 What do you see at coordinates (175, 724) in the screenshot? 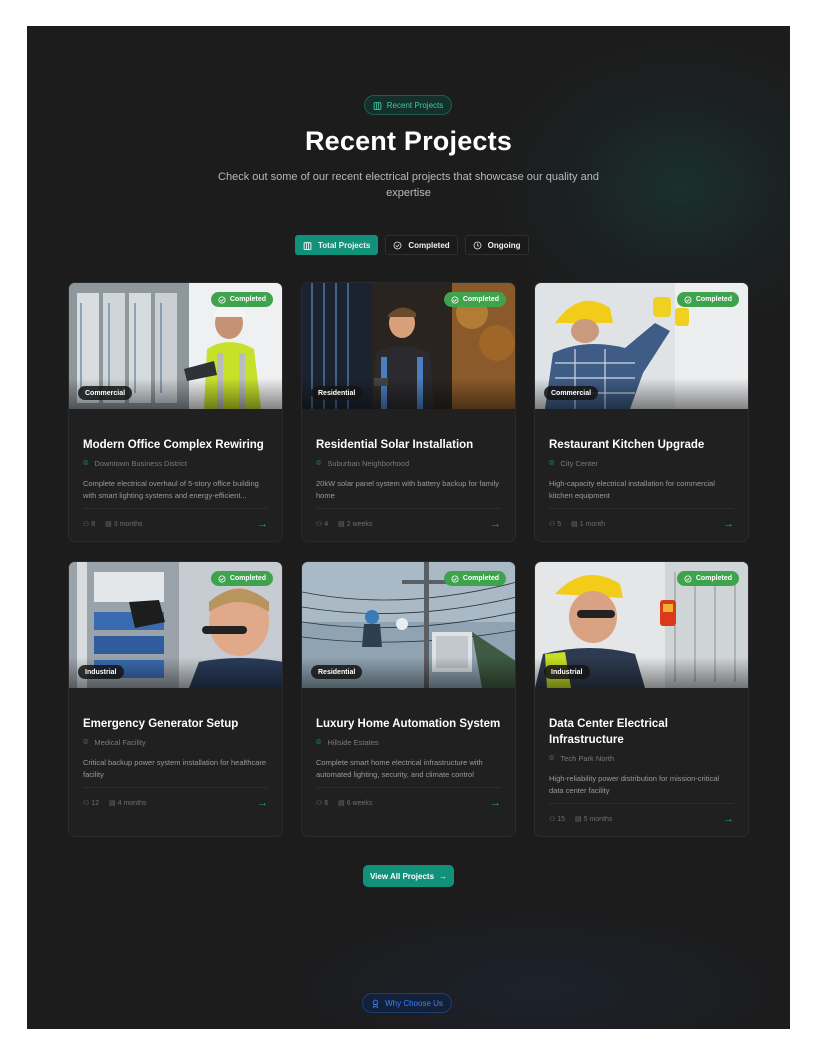
I see `project-title: Emergency Generator Setup` at bounding box center [175, 724].